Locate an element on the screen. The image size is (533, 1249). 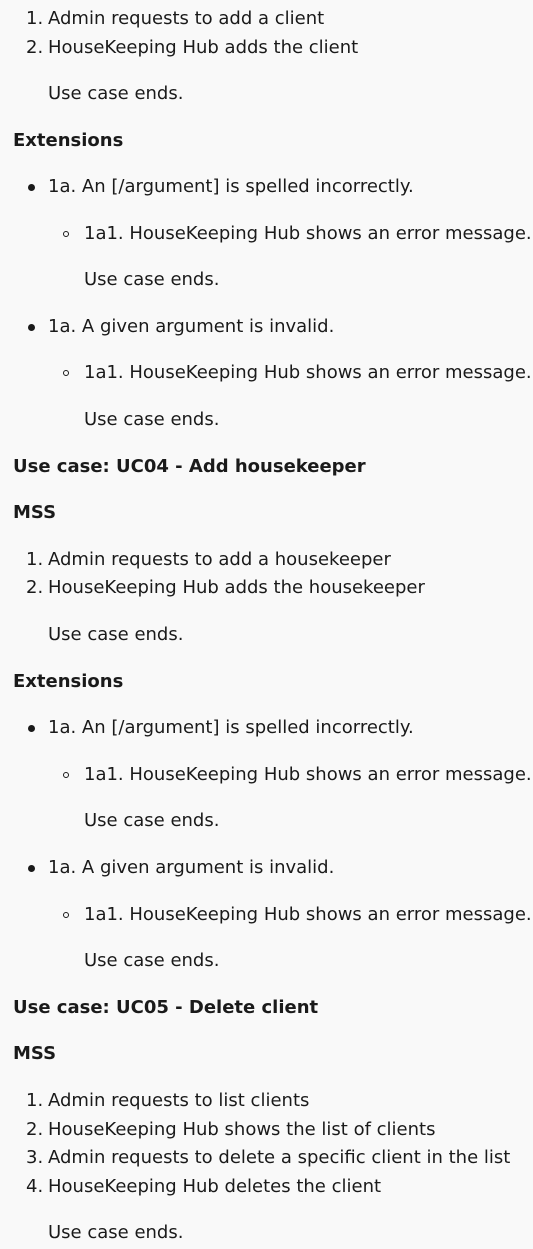
step-number: 3. is located at coordinates (35, 1157).